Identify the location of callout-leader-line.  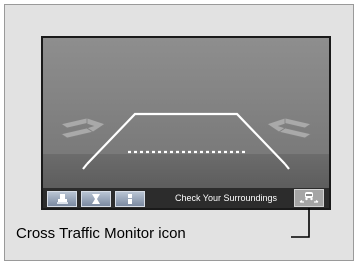
(300, 223).